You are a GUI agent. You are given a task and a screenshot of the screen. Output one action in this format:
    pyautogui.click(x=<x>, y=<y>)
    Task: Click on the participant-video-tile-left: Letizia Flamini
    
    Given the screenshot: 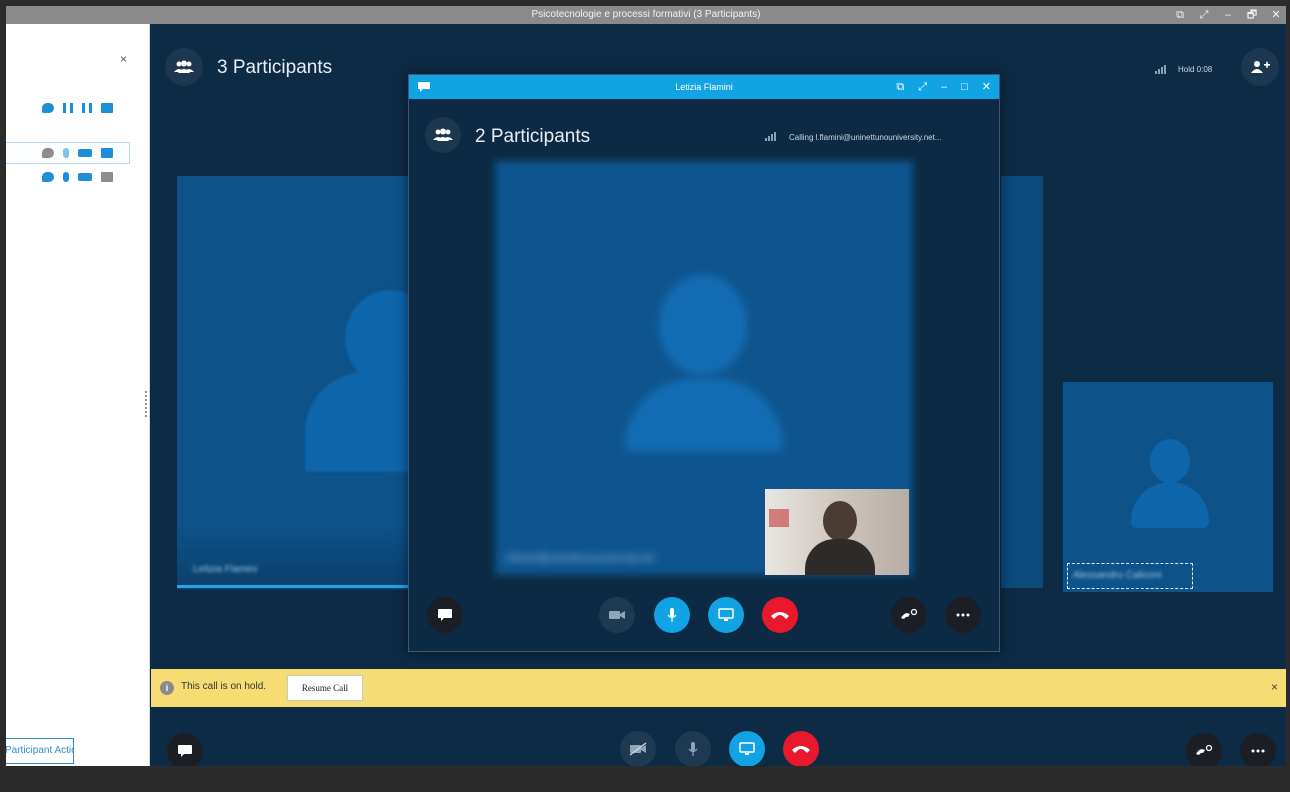 What is the action you would take?
    pyautogui.click(x=306, y=383)
    